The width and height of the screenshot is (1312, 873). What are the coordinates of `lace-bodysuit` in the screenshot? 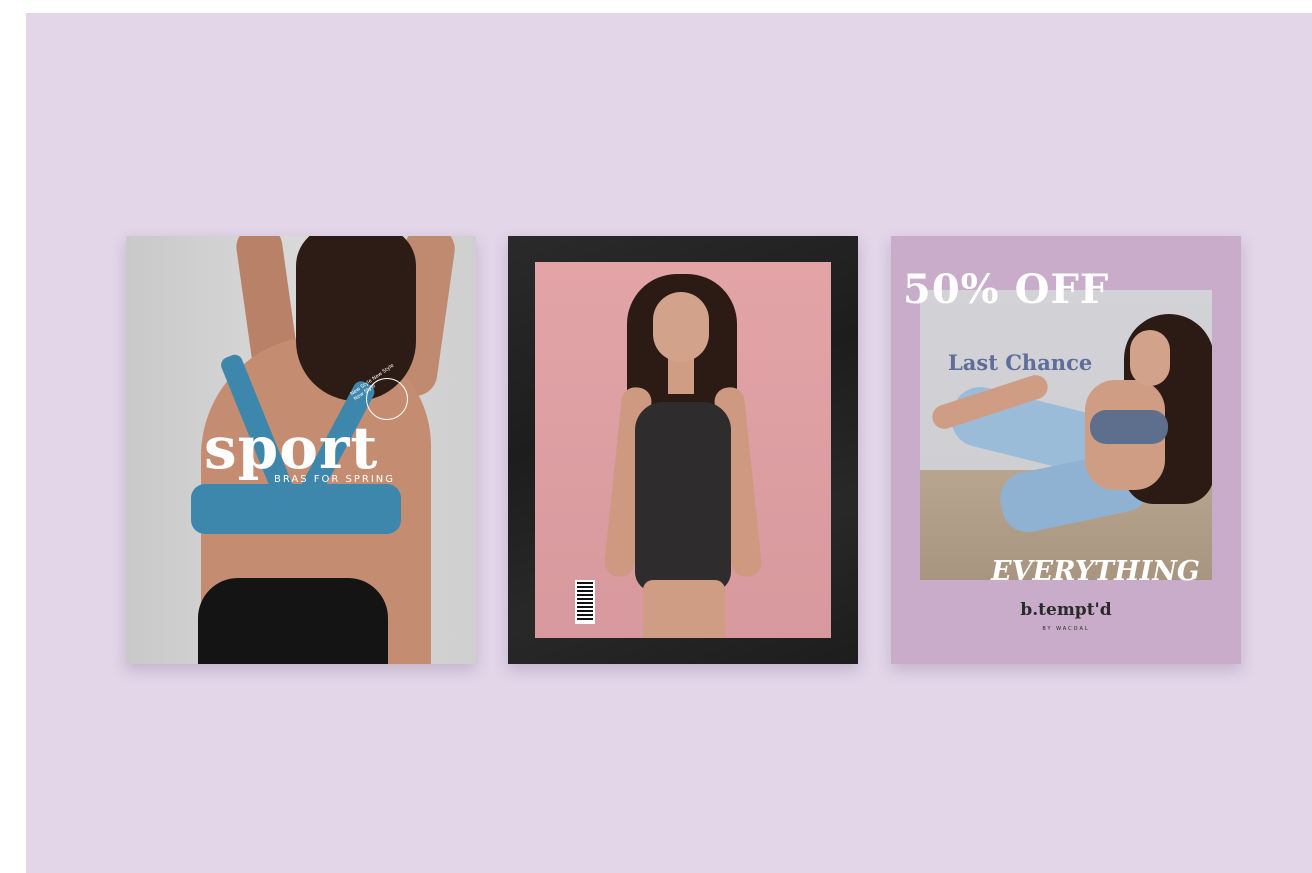 It's located at (683, 497).